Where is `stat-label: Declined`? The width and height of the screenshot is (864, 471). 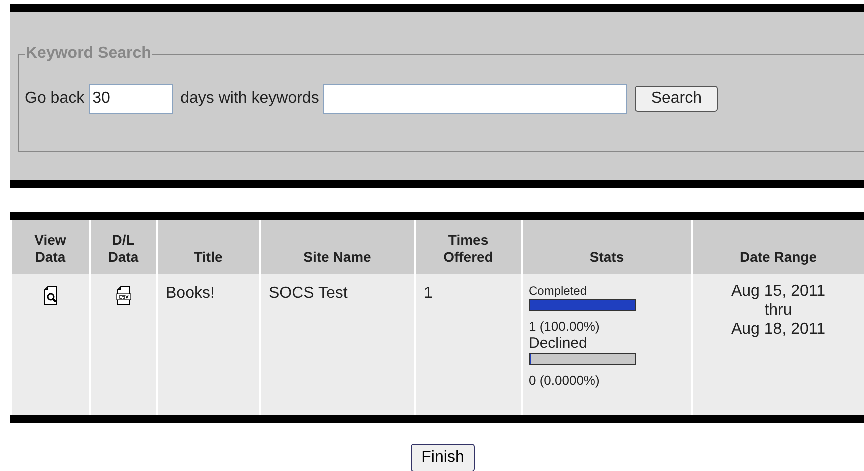 stat-label: Declined is located at coordinates (558, 343).